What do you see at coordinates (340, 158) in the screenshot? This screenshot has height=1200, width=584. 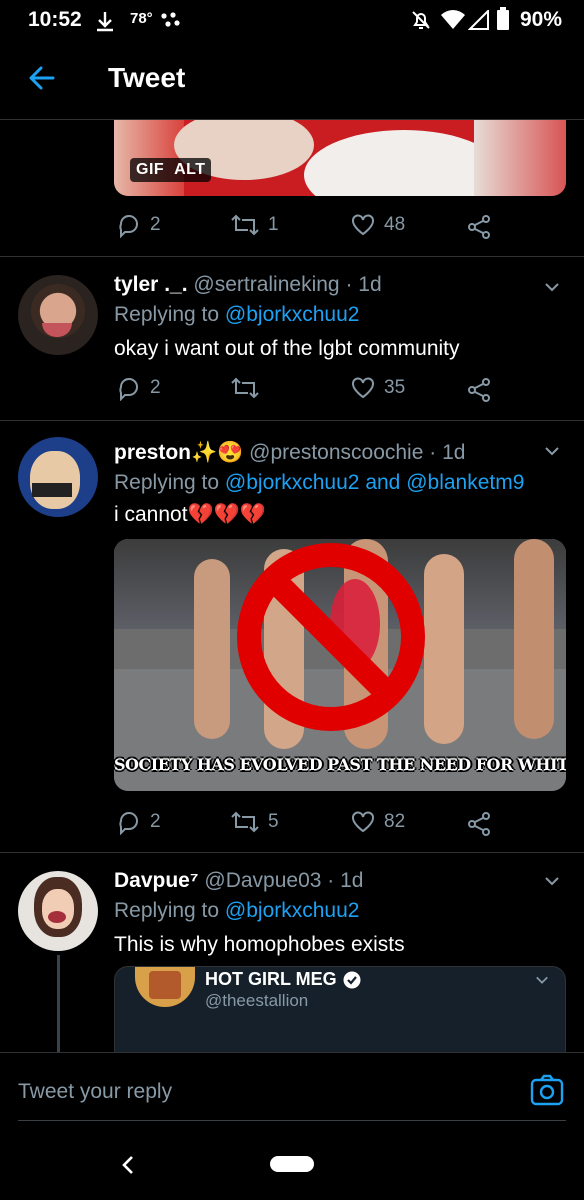 I see `gif-media: GIF ALT` at bounding box center [340, 158].